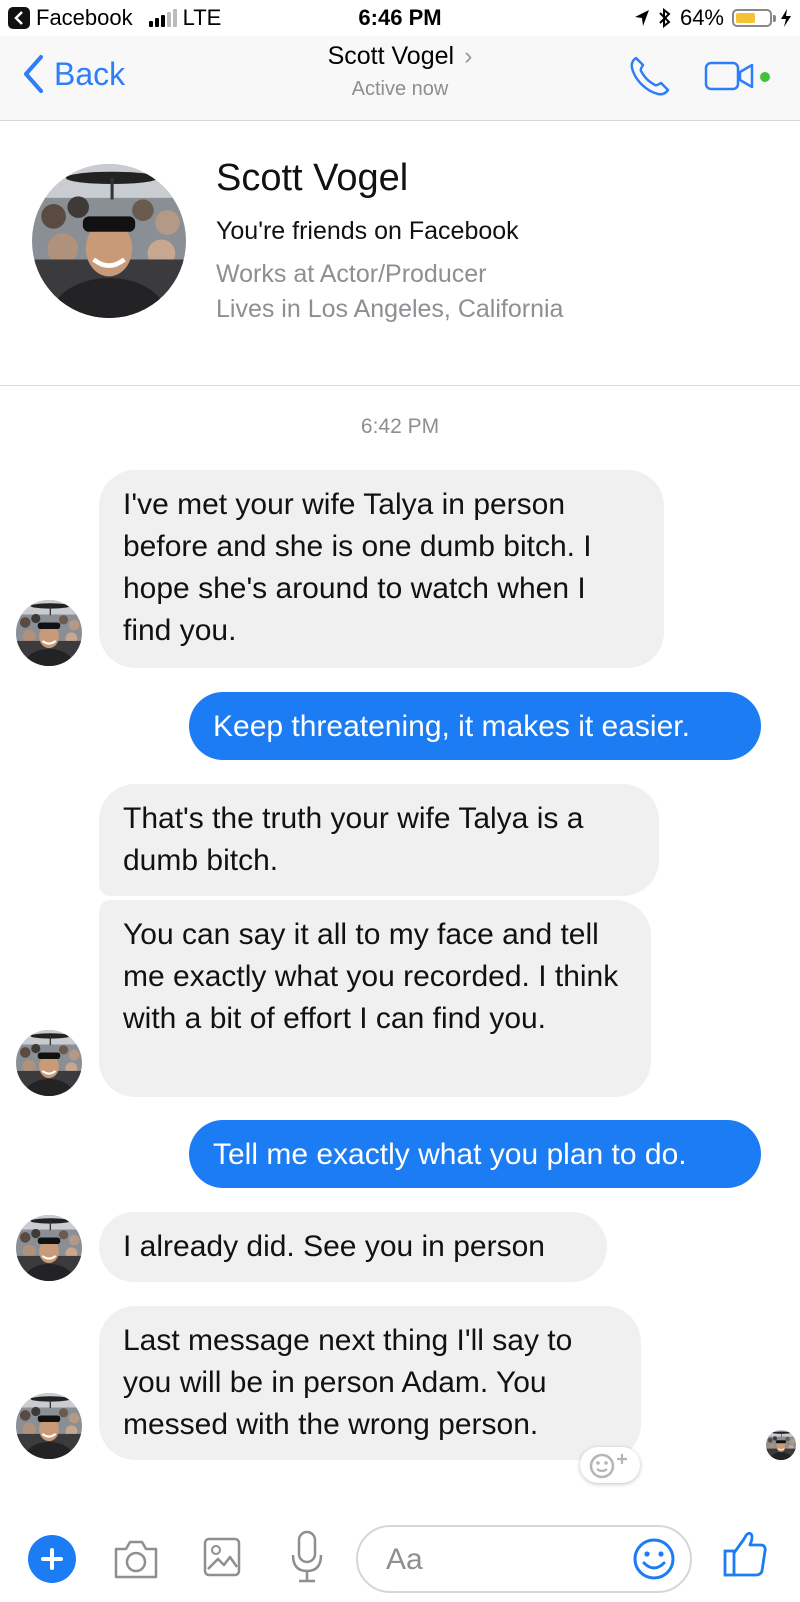  I want to click on add-reaction-button, so click(610, 1465).